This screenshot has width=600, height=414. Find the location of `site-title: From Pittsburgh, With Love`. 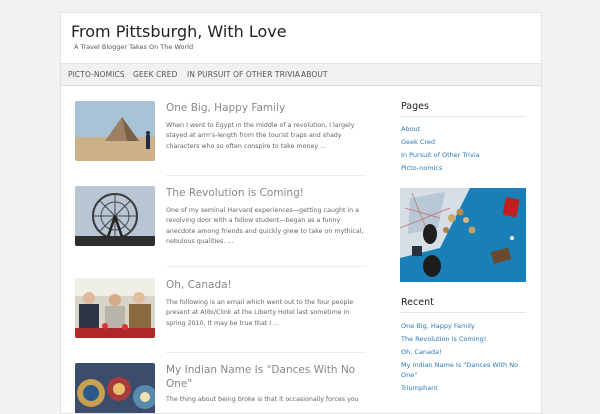

site-title: From Pittsburgh, With Love is located at coordinates (179, 31).